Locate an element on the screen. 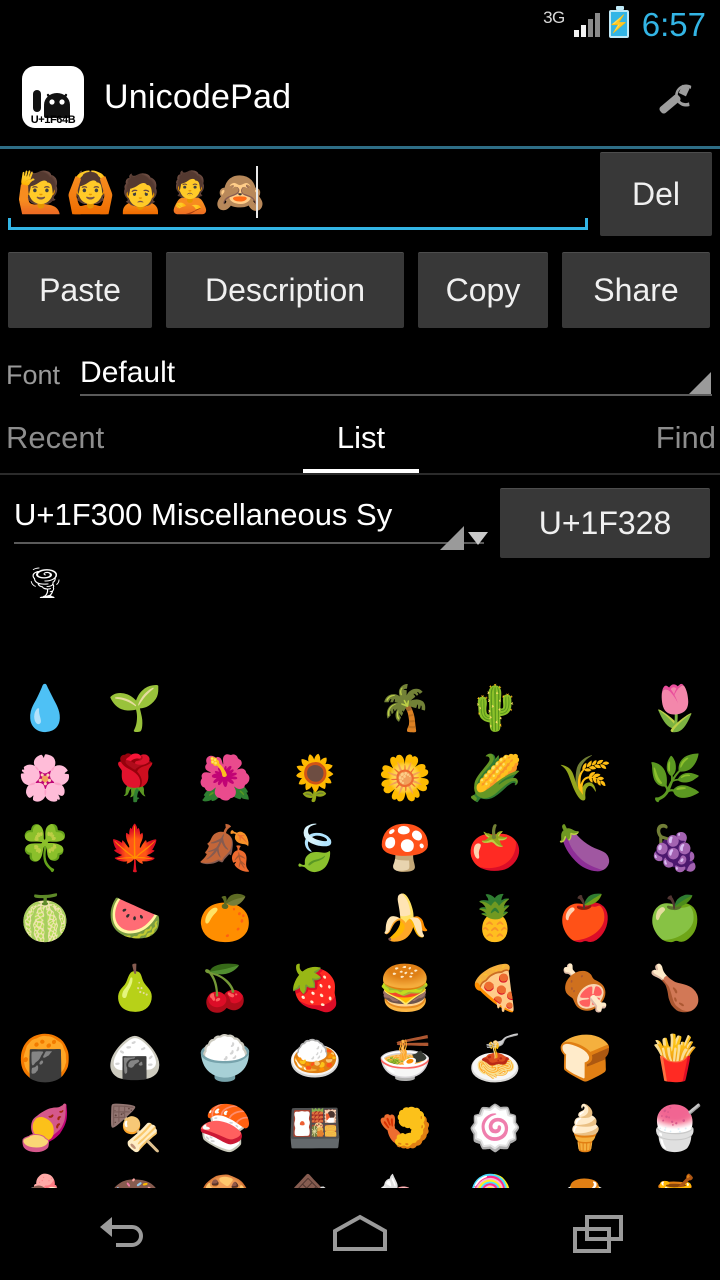 The height and width of the screenshot is (1280, 720). glyph-cell: 🍨 is located at coordinates (45, 1177).